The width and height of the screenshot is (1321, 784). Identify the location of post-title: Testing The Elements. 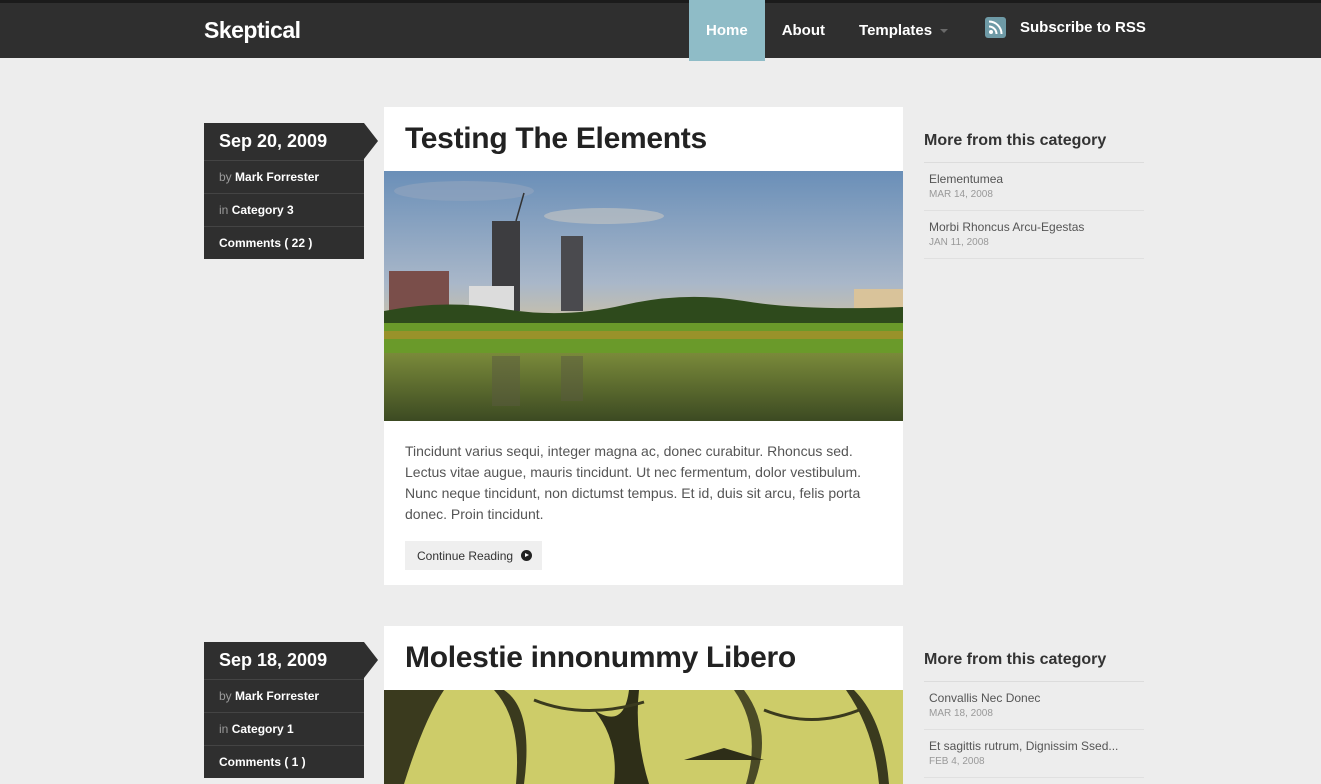
(643, 139).